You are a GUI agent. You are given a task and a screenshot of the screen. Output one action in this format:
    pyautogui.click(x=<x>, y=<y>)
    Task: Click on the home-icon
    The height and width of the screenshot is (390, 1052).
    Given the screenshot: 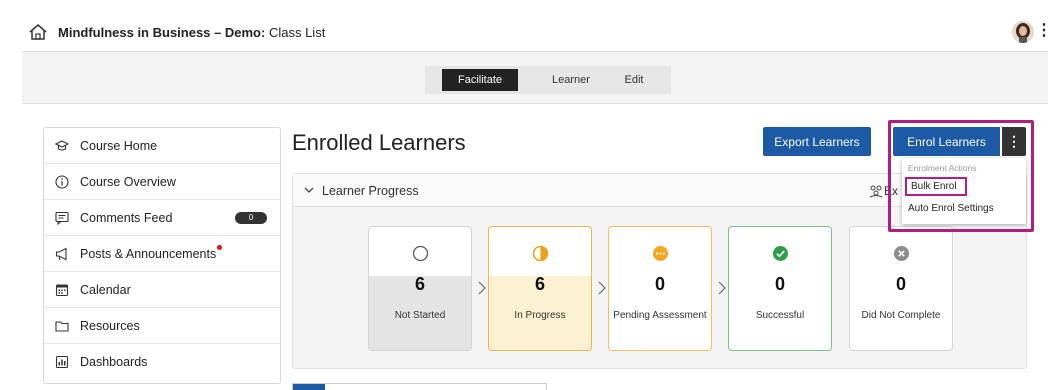 What is the action you would take?
    pyautogui.click(x=38, y=32)
    